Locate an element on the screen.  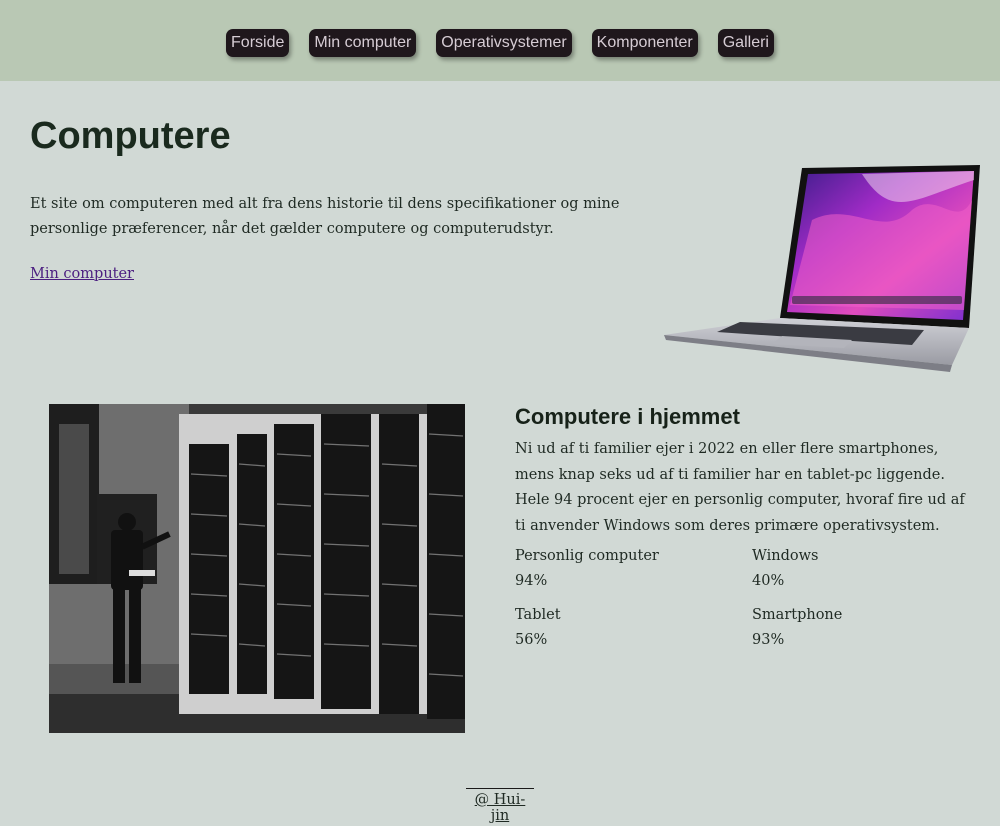
min-computer-link: Min computer is located at coordinates (82, 274).